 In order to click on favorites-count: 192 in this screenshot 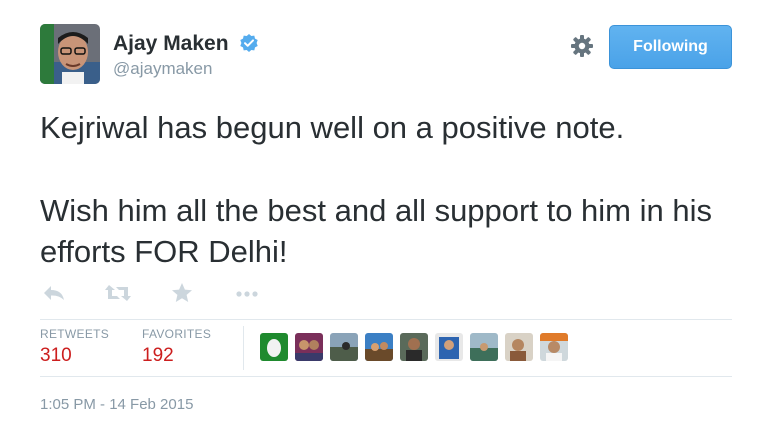, I will do `click(158, 356)`.